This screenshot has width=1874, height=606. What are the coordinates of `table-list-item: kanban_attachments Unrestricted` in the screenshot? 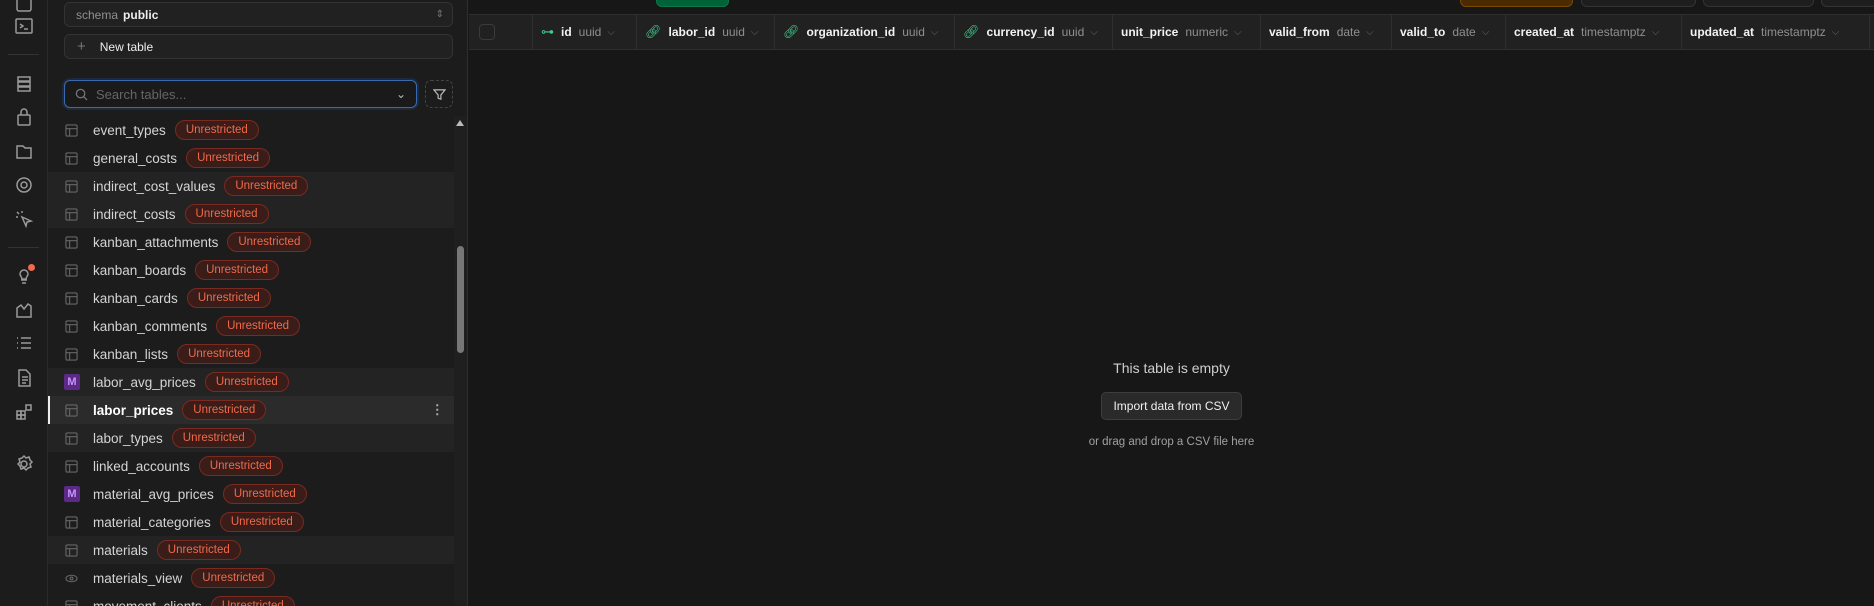 It's located at (251, 242).